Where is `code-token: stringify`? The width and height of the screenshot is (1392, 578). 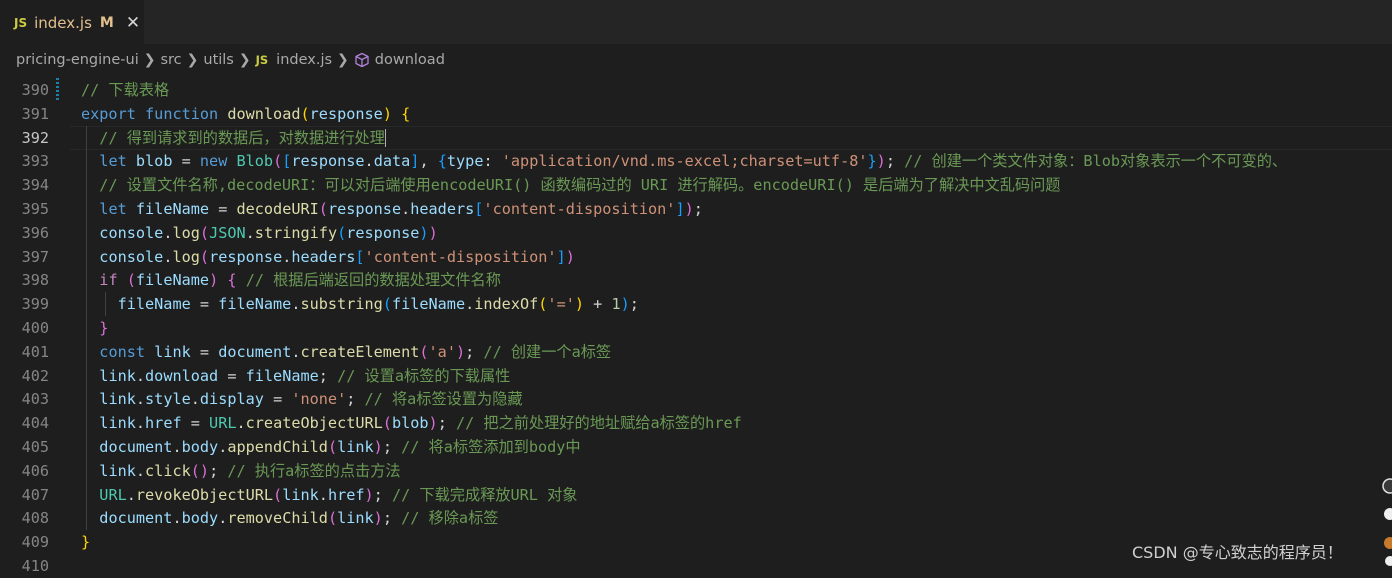 code-token: stringify is located at coordinates (296, 232).